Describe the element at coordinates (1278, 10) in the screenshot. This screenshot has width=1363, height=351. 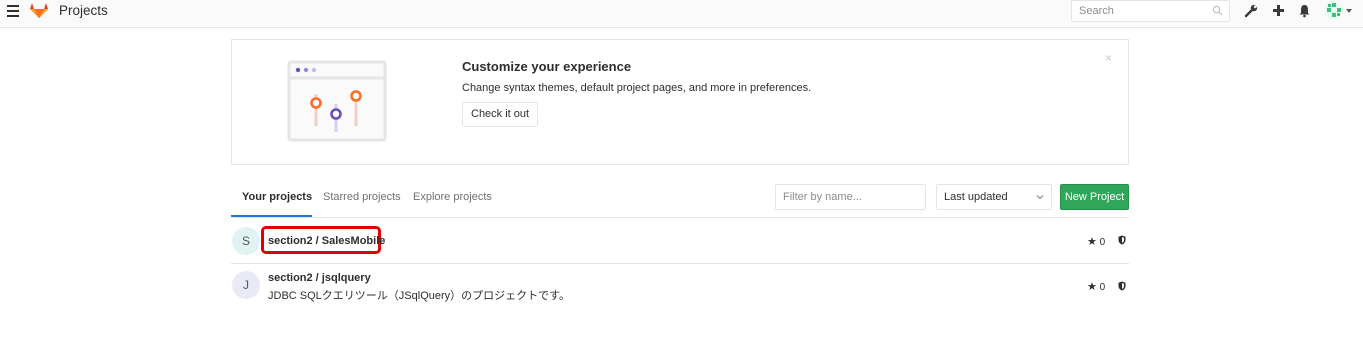
I see `plus-icon` at that location.